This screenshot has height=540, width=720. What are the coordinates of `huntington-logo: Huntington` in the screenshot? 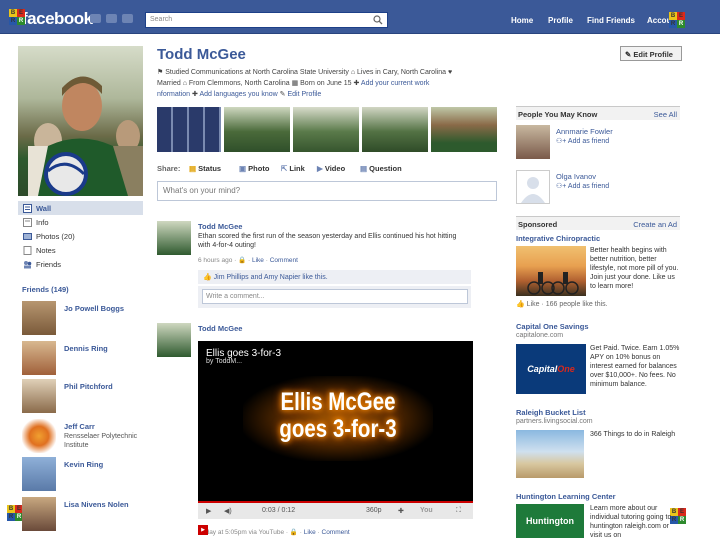 It's located at (550, 521).